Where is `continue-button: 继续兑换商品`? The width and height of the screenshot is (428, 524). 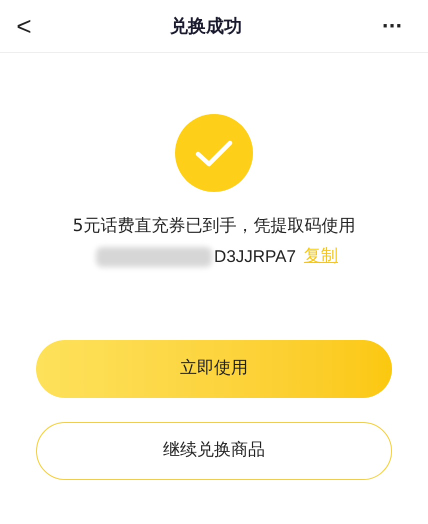
continue-button: 继续兑换商品 is located at coordinates (214, 451).